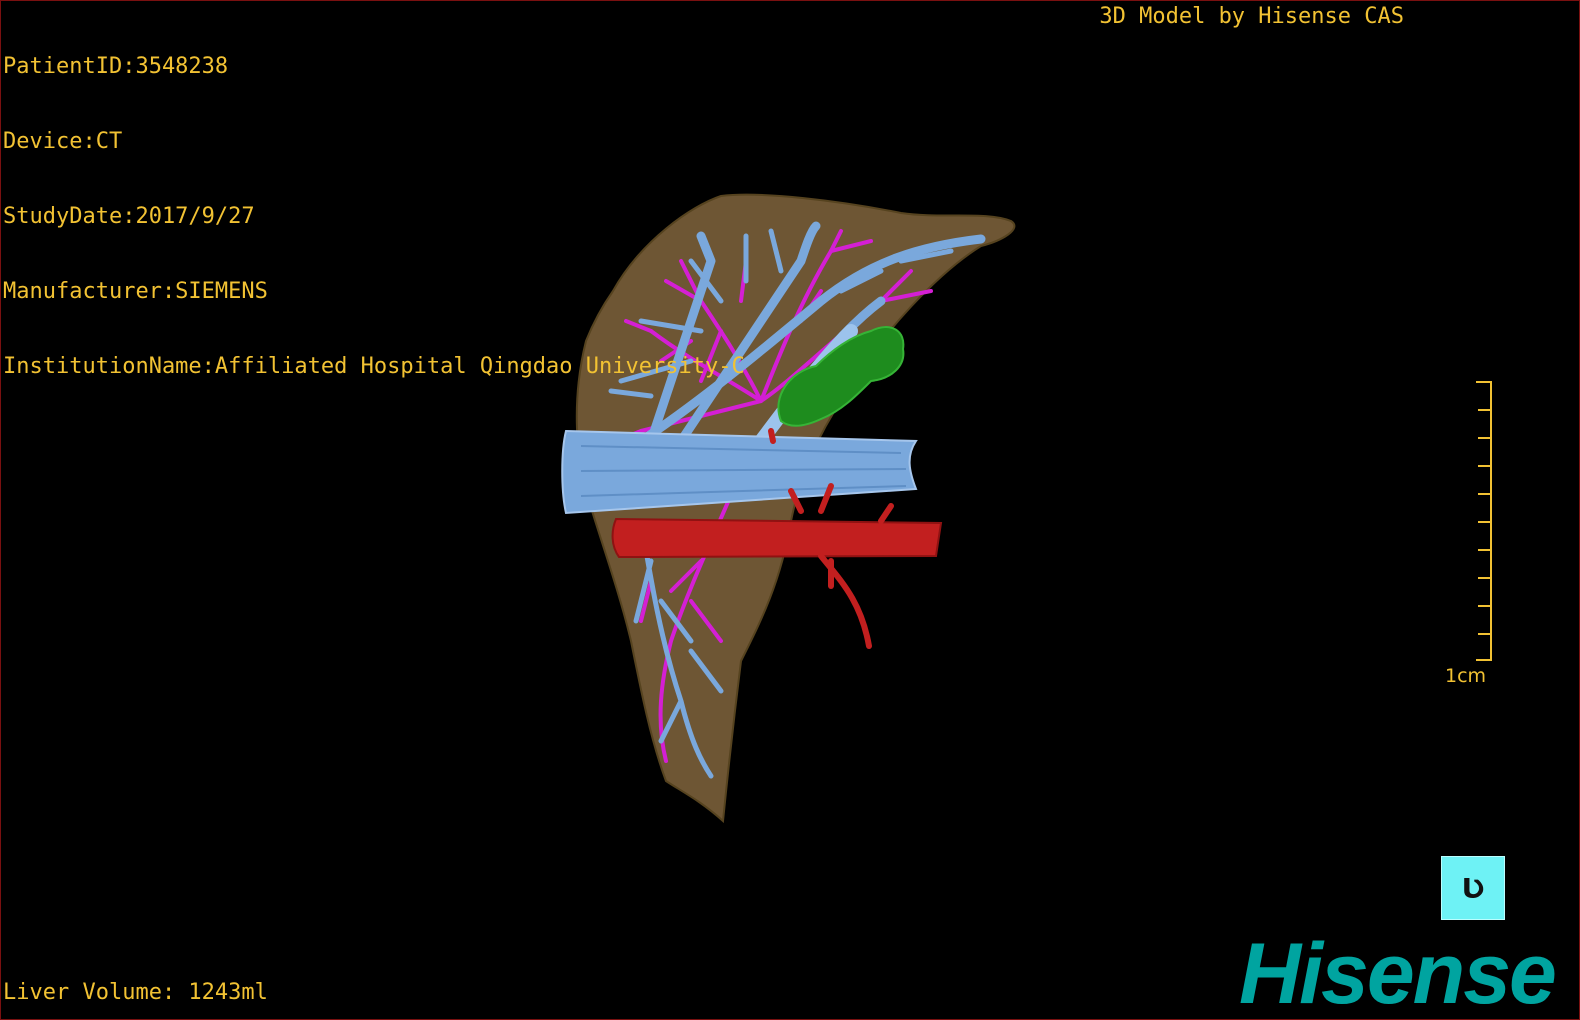 The height and width of the screenshot is (1020, 1580). What do you see at coordinates (135, 291) in the screenshot?
I see `manufacturer-label: Manufacturer:SIEMENS` at bounding box center [135, 291].